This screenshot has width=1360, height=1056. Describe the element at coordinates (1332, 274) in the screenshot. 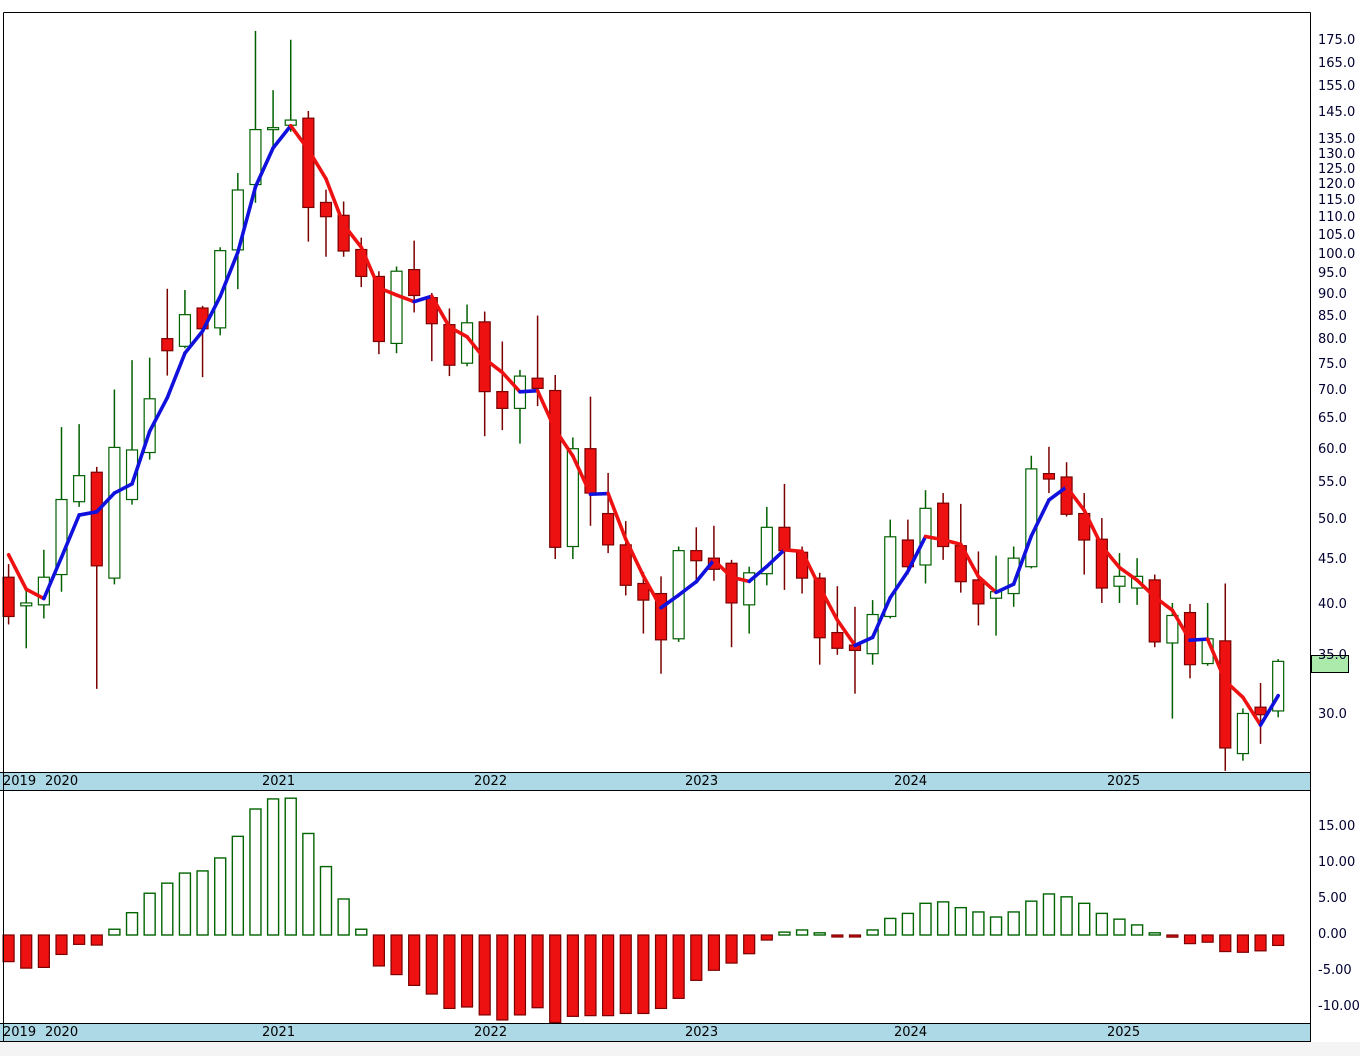

I see `price-axis-label: 95.0` at that location.